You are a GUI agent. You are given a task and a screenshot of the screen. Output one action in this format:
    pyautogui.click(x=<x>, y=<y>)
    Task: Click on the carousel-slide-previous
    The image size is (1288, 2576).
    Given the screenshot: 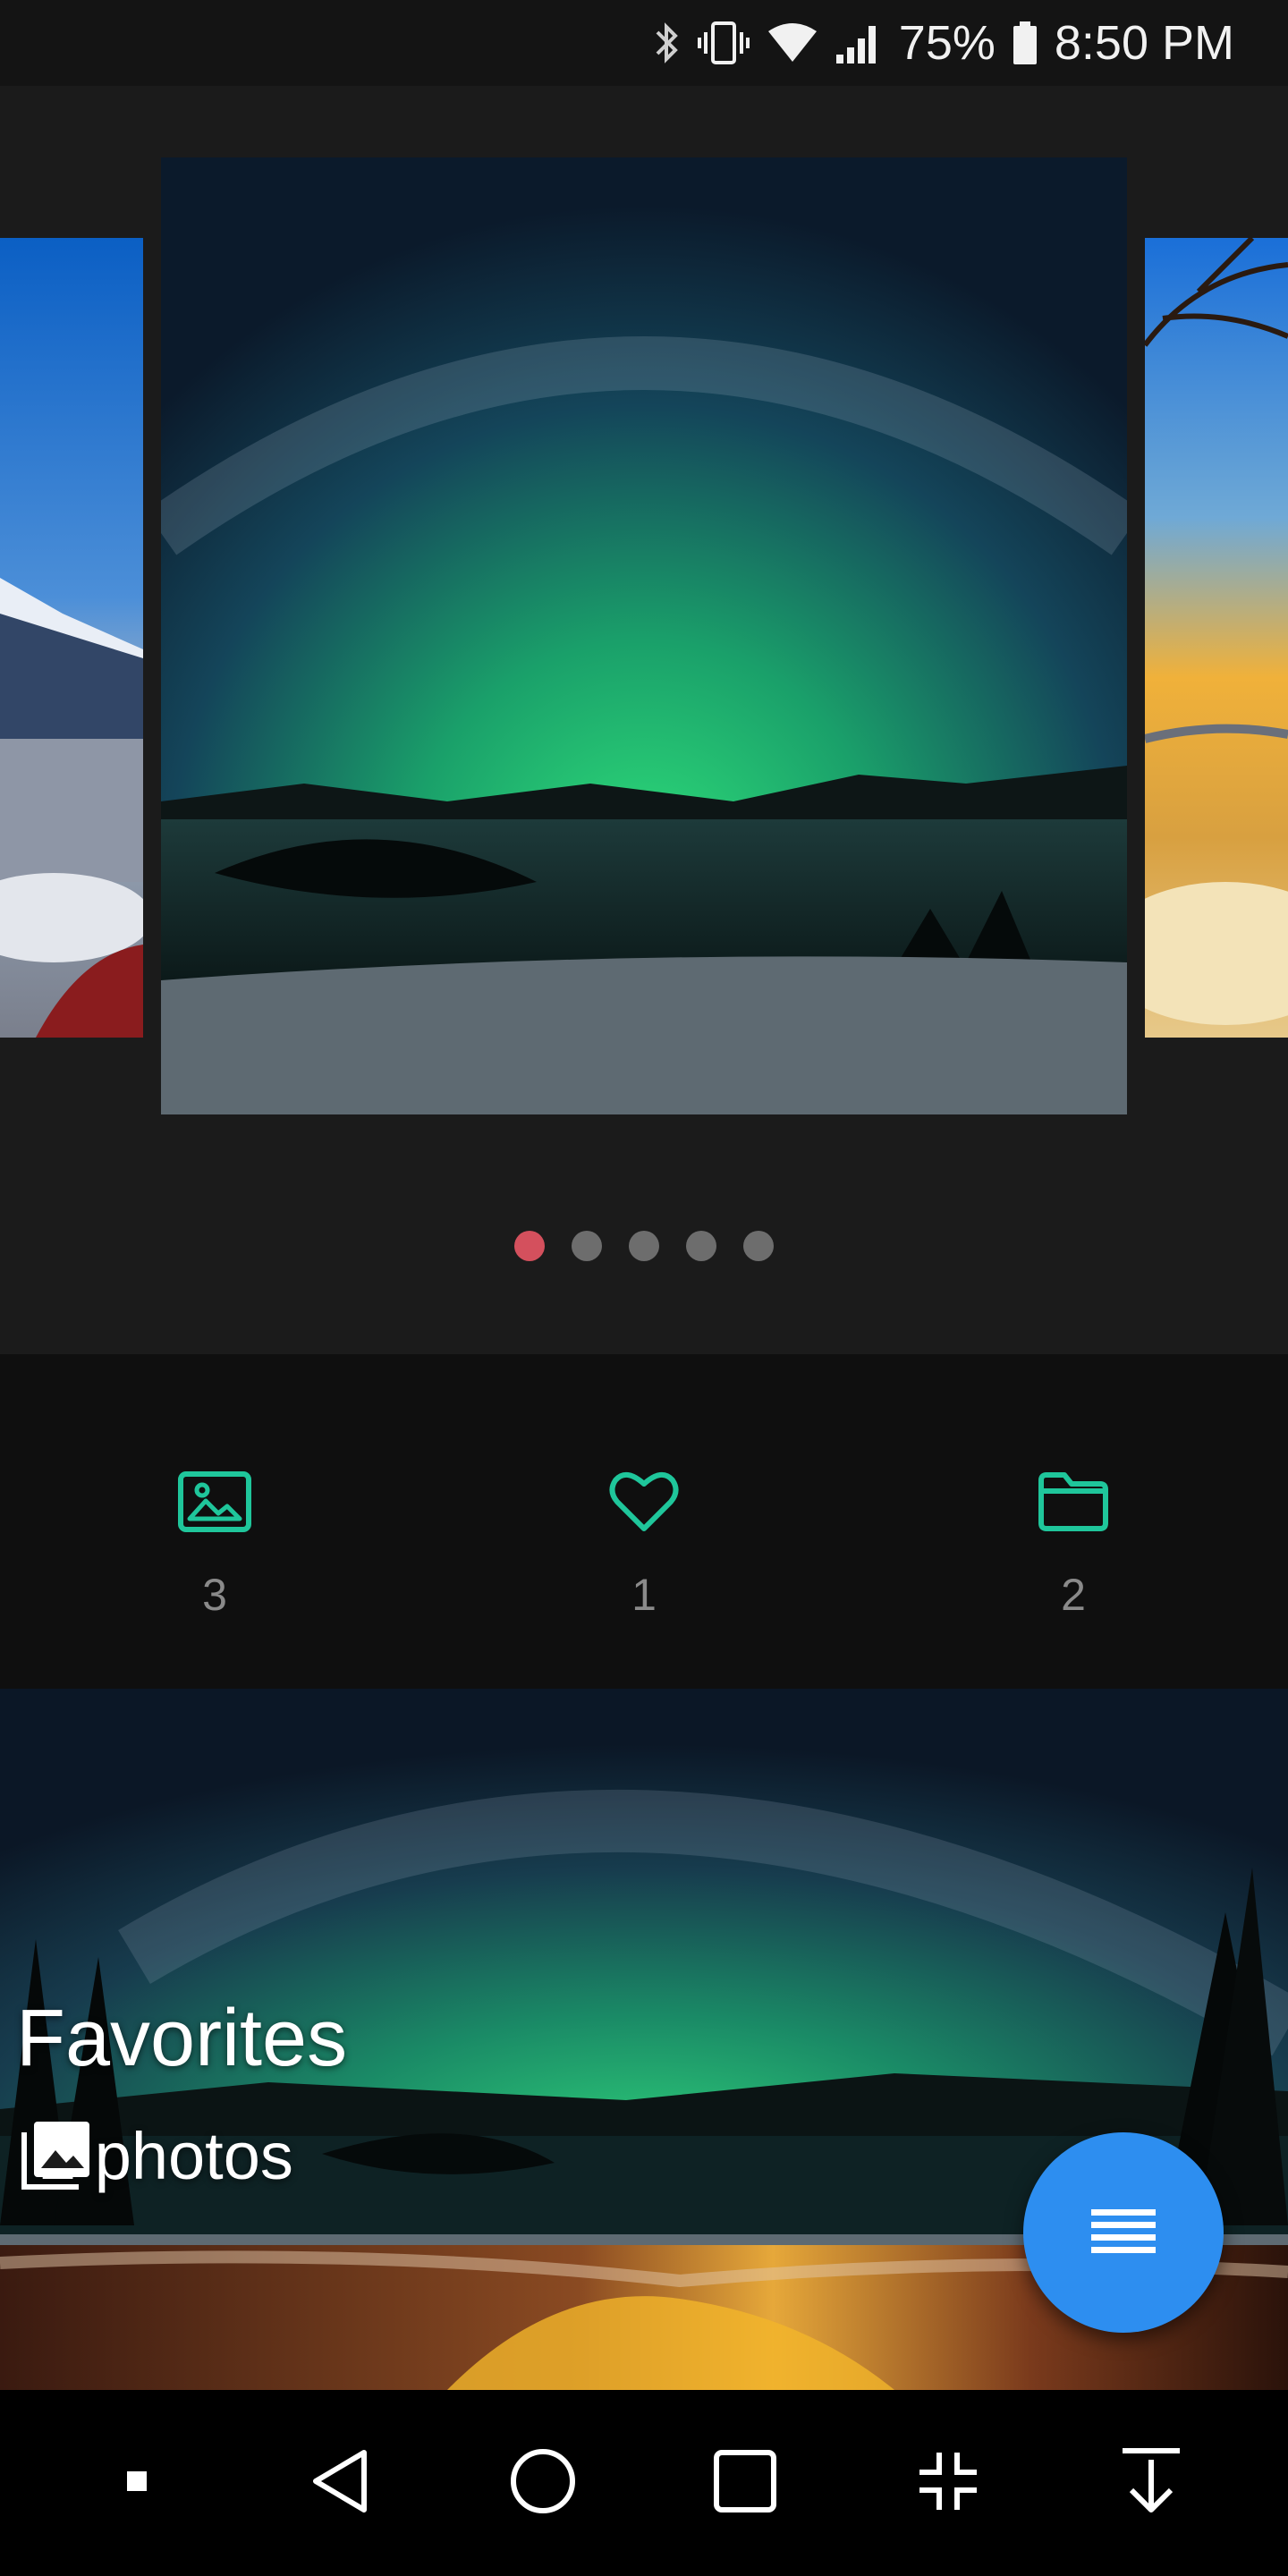 What is the action you would take?
    pyautogui.click(x=71, y=638)
    